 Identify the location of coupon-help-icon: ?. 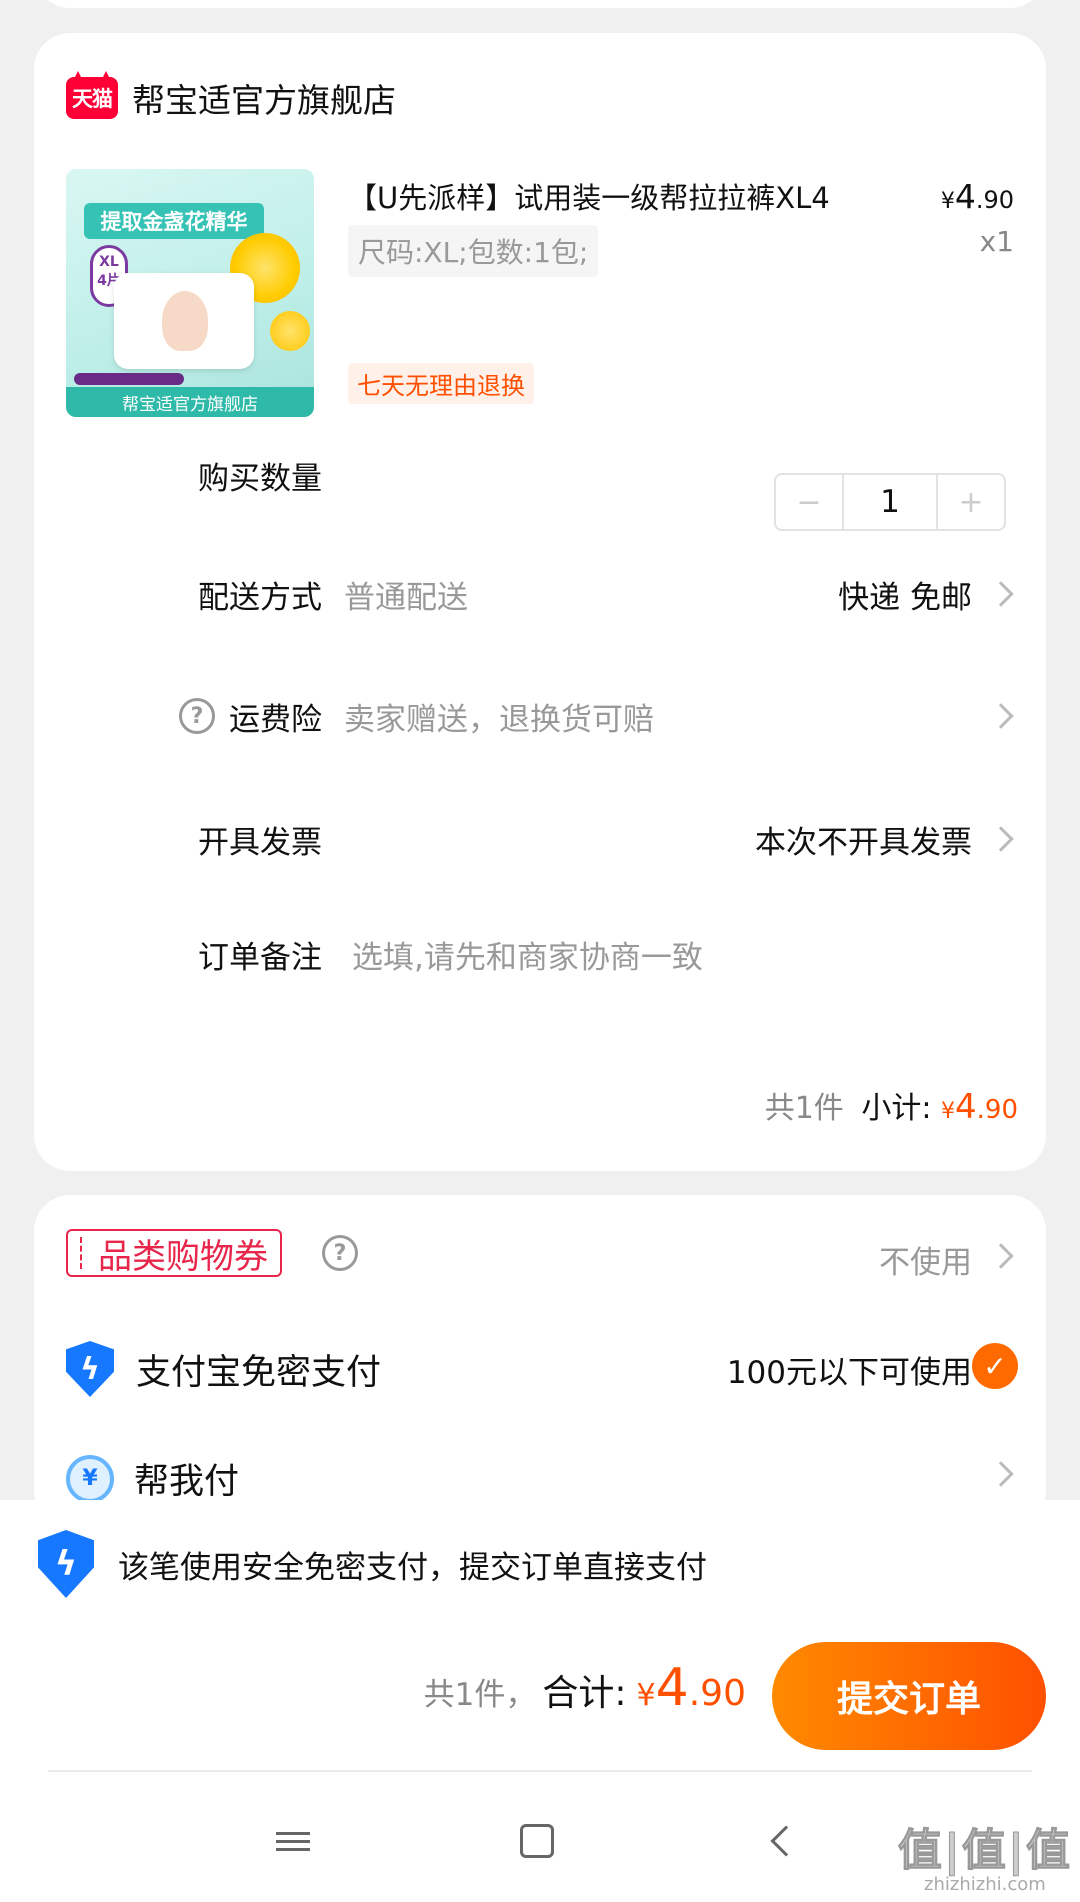
(340, 1253).